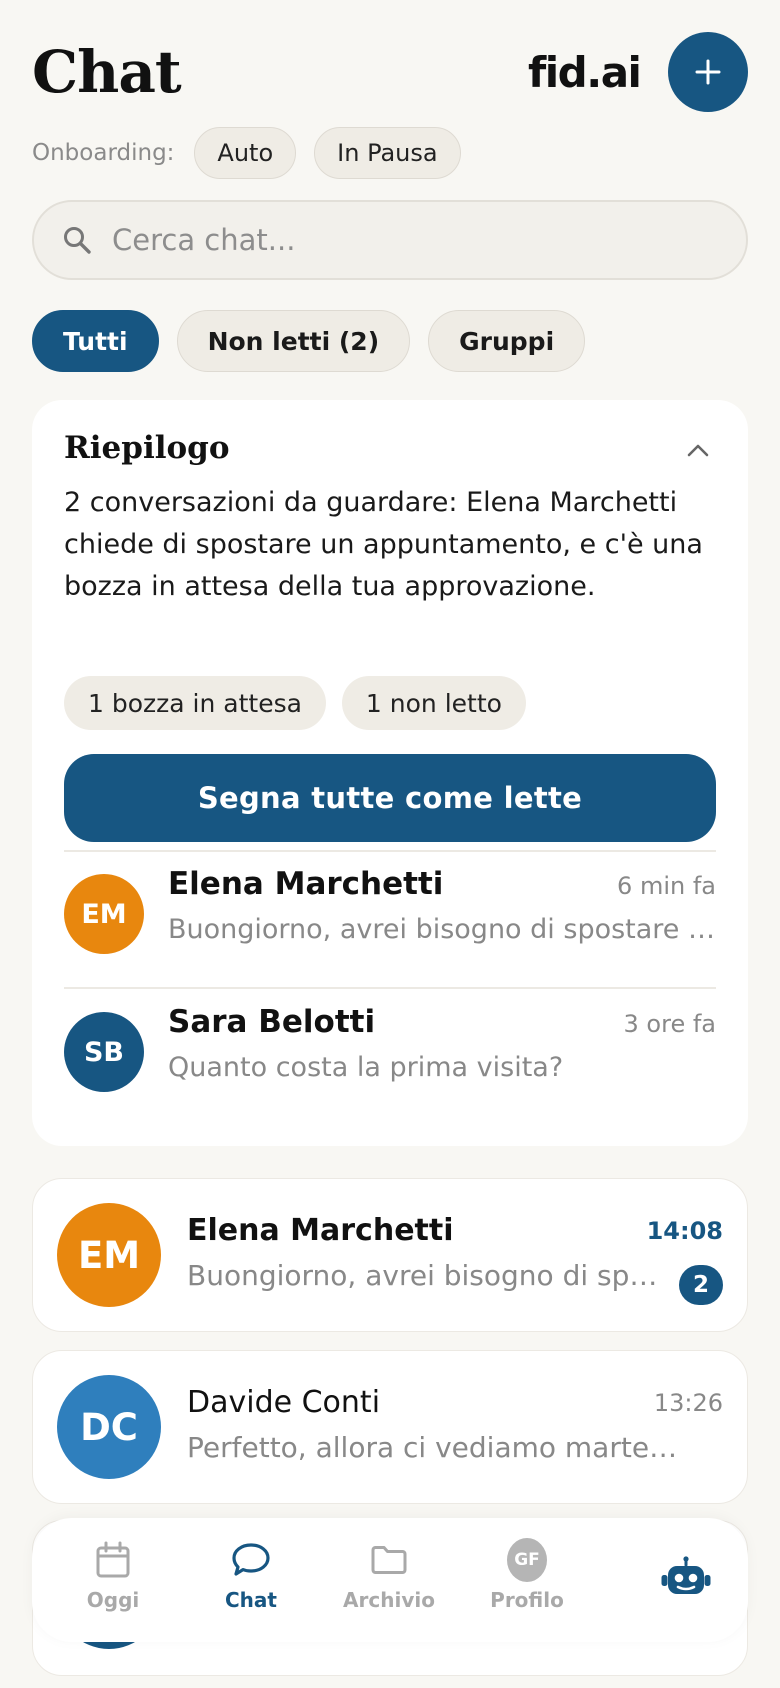 This screenshot has width=780, height=1688. Describe the element at coordinates (684, 1231) in the screenshot. I see `message-time: 14:08` at that location.